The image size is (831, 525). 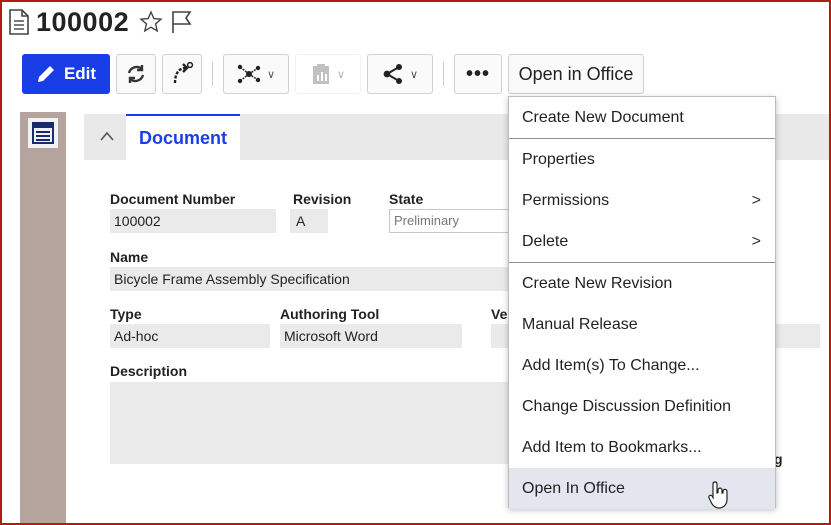 I want to click on pencil-icon, so click(x=45, y=74).